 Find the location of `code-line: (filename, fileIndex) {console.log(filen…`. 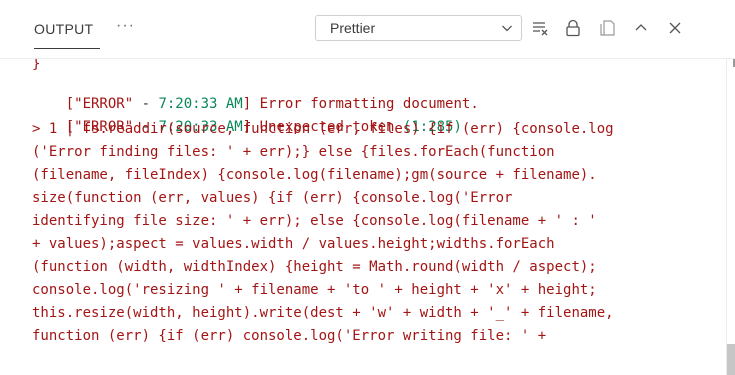

code-line: (filename, fileIndex) {console.log(filen… is located at coordinates (314, 175).